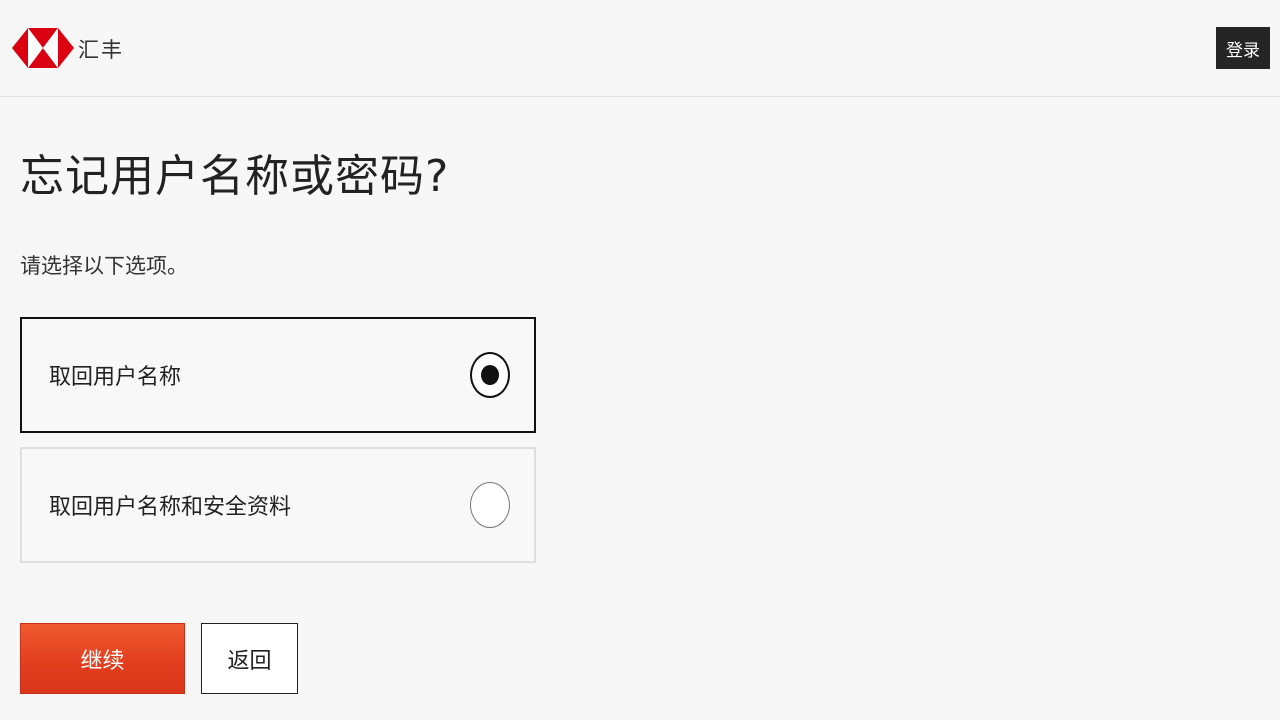 This screenshot has width=1280, height=720. Describe the element at coordinates (43, 48) in the screenshot. I see `hsbc-logo-icon` at that location.